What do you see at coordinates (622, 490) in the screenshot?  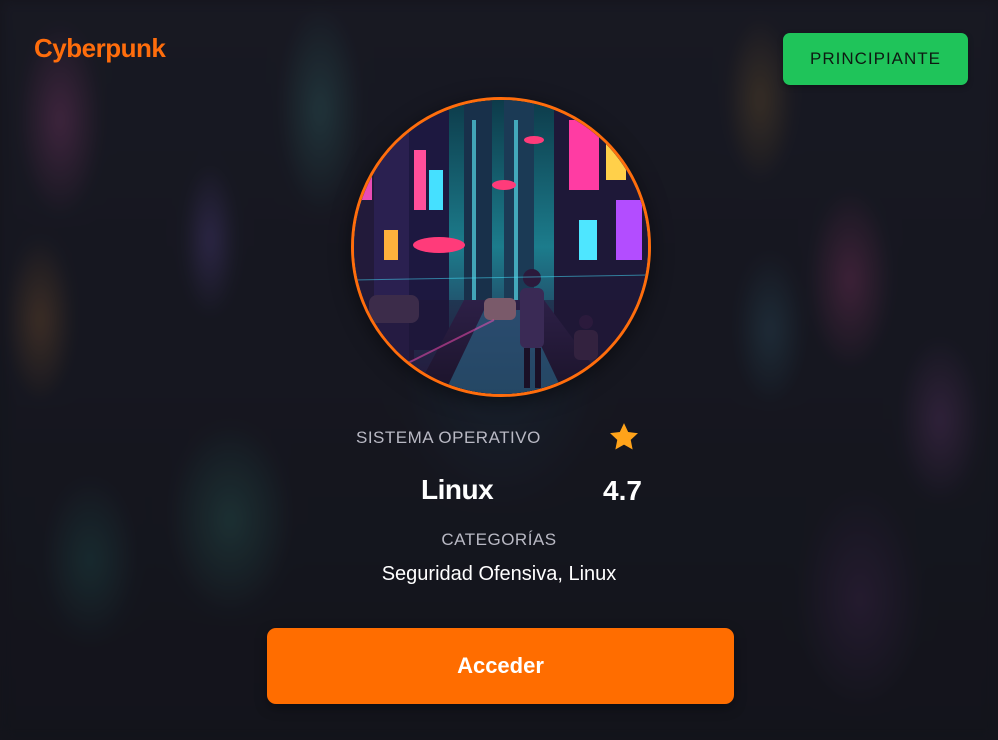 I see `rating-value: 4.7` at bounding box center [622, 490].